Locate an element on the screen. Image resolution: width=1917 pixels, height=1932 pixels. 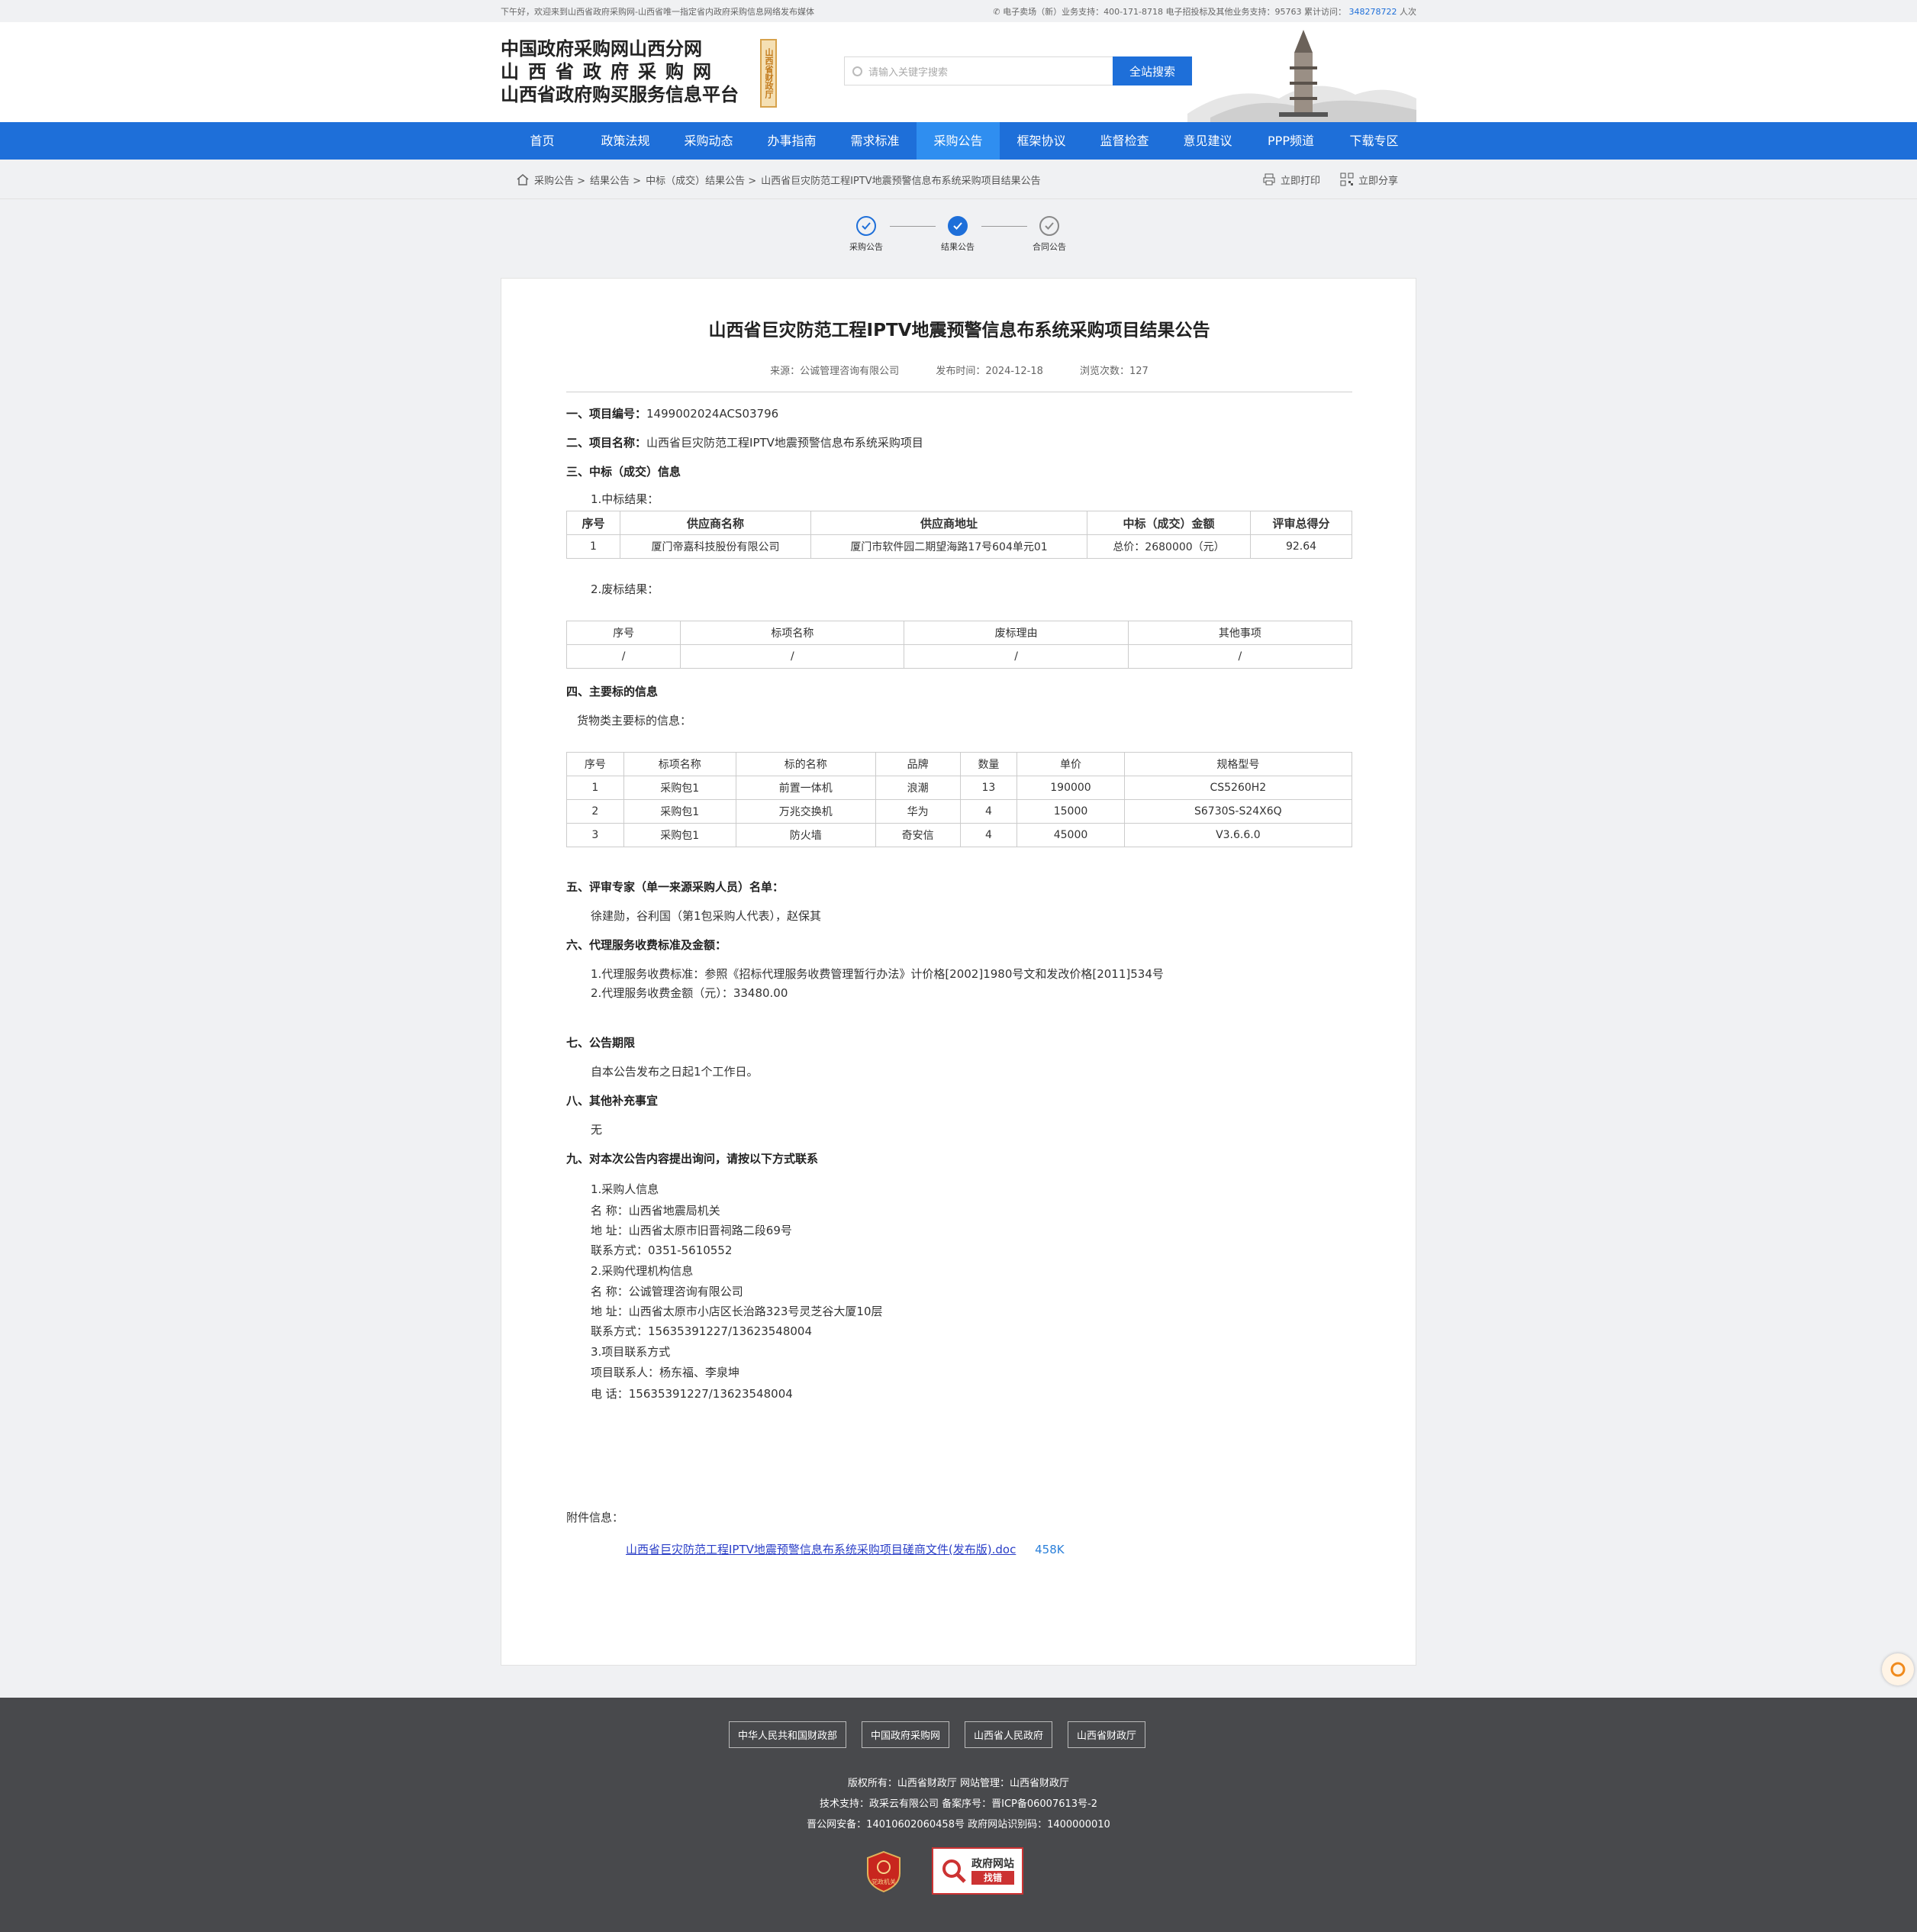
footer-link-shanxi-gov: 山西省人民政府 is located at coordinates (1009, 1734).